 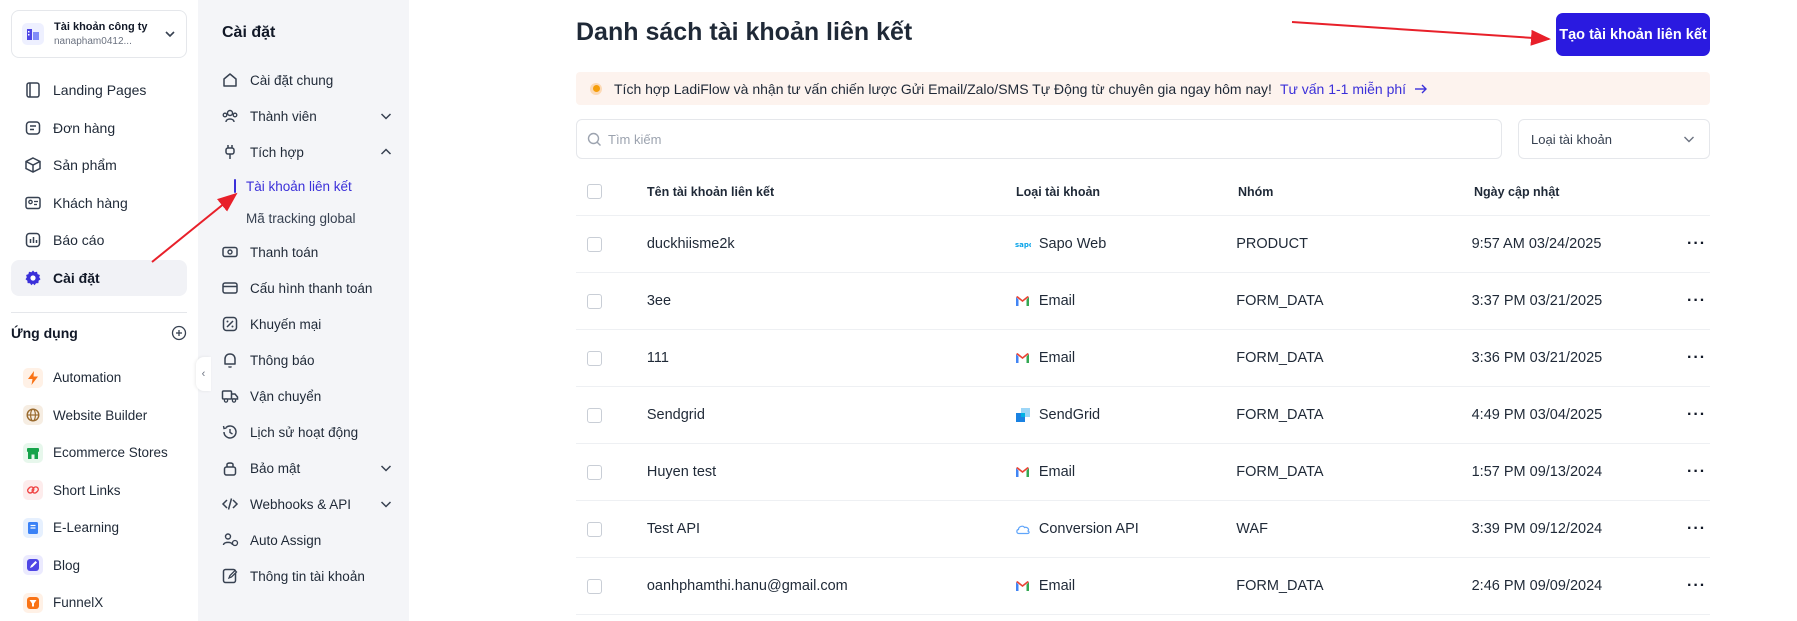 I want to click on settings-subitem-tracking: Mã tracking global, so click(x=306, y=218).